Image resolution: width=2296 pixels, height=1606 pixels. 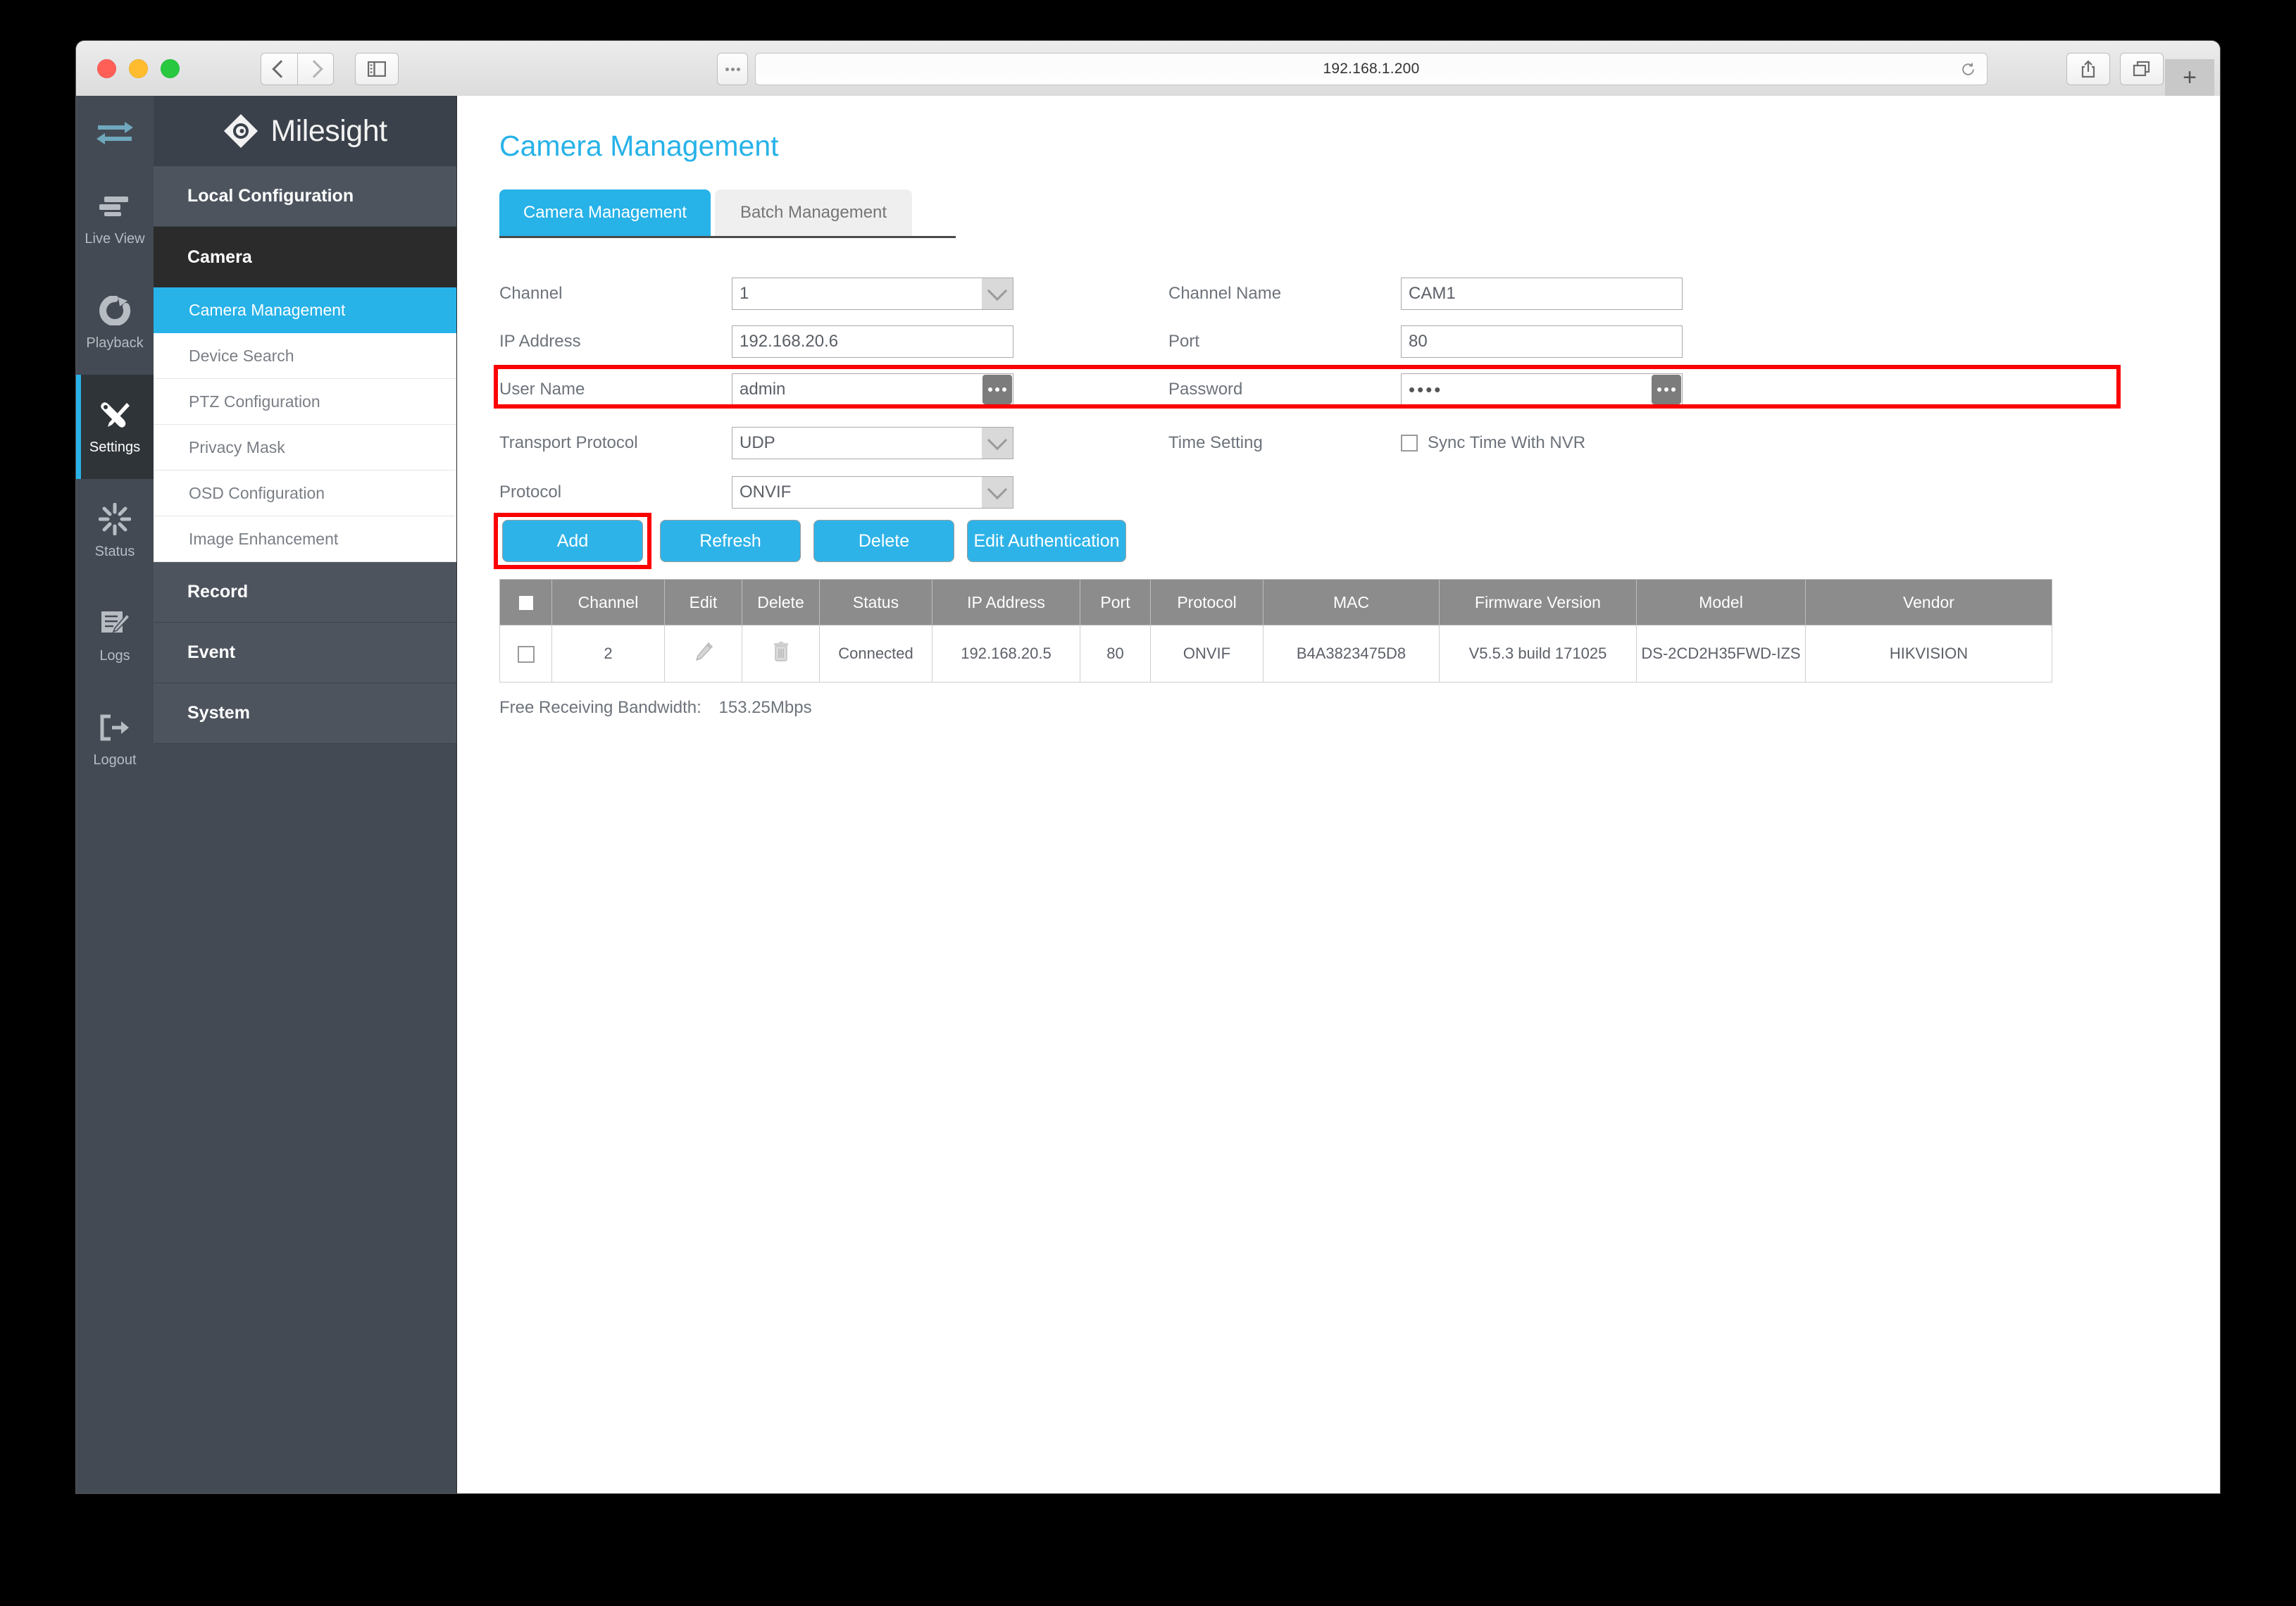 I want to click on show-tabs-button, so click(x=2142, y=69).